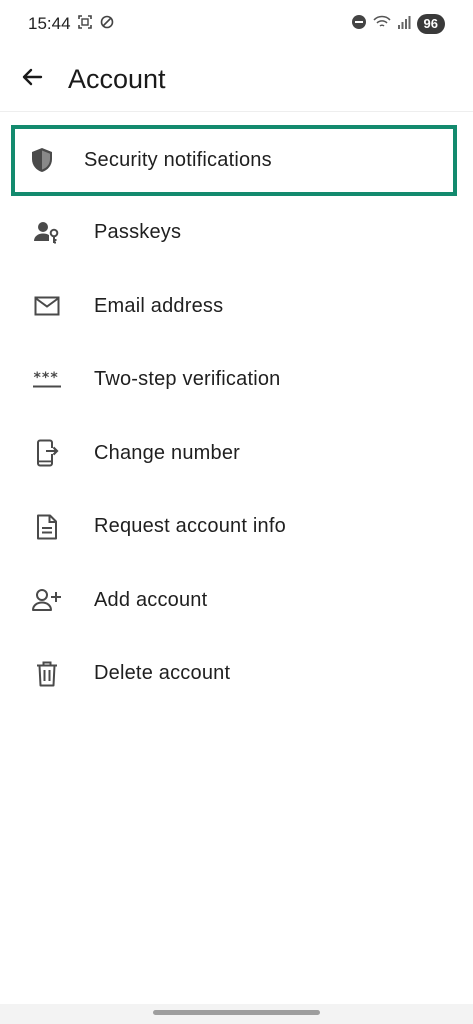  What do you see at coordinates (71, 24) in the screenshot?
I see `status-left: 15:44` at bounding box center [71, 24].